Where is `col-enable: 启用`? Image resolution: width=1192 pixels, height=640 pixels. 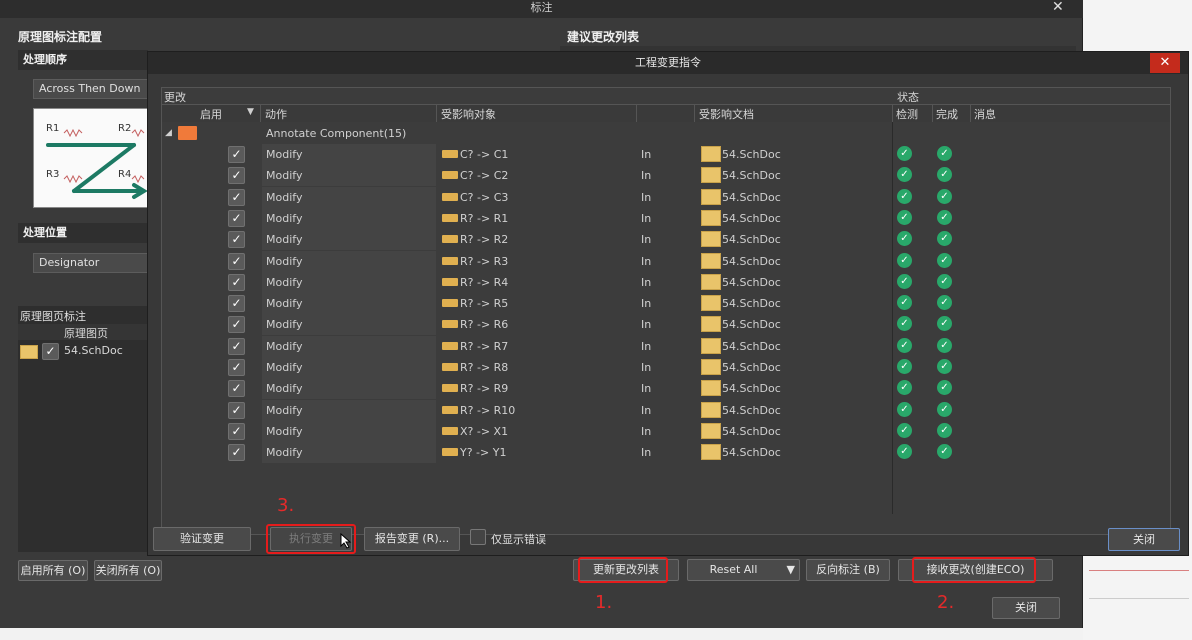
col-enable: 启用 is located at coordinates (211, 114).